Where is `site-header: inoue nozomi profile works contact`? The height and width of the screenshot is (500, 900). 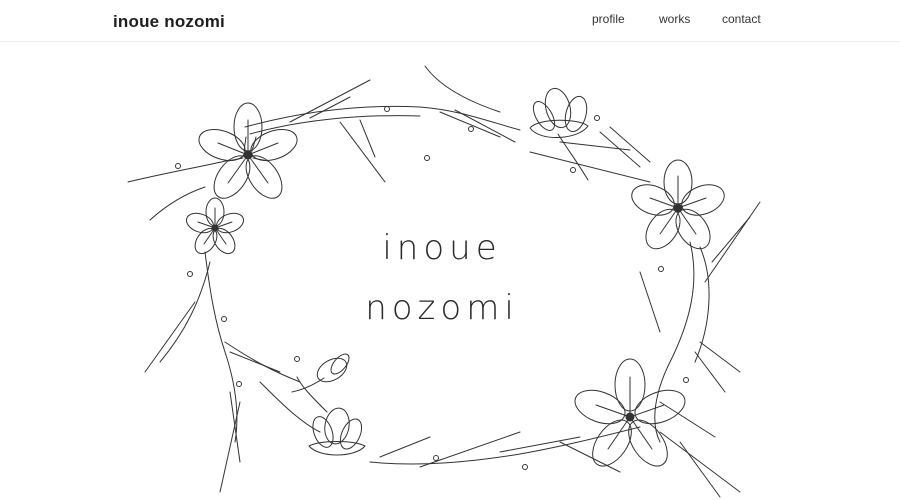 site-header: inoue nozomi profile works contact is located at coordinates (450, 21).